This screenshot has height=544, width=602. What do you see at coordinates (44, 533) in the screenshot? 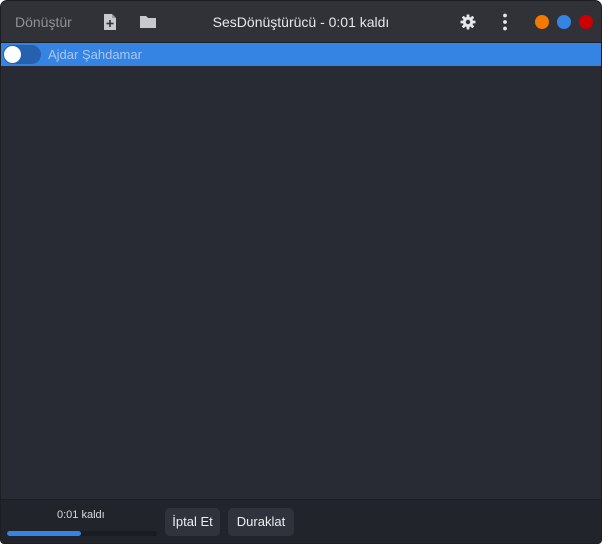
I see `progress-bar-fill` at bounding box center [44, 533].